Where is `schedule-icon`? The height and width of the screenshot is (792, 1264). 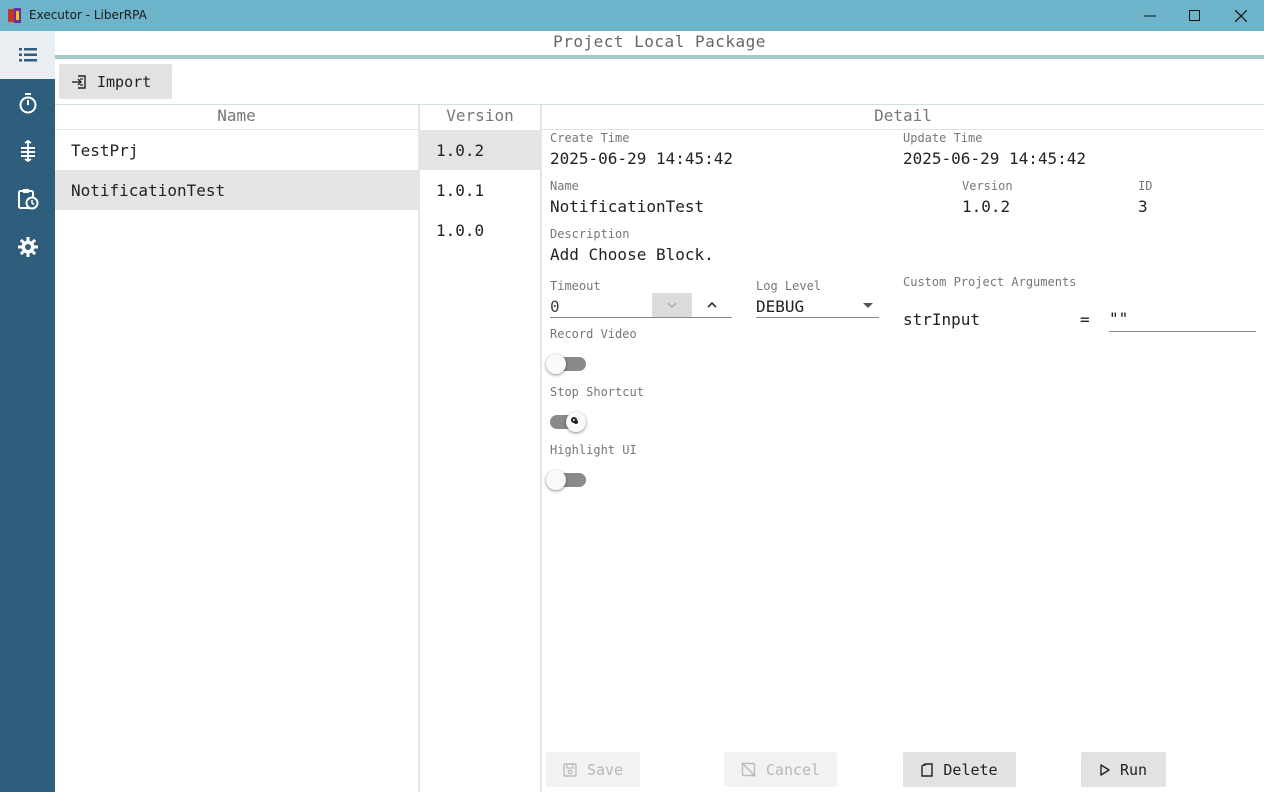
schedule-icon is located at coordinates (27, 199).